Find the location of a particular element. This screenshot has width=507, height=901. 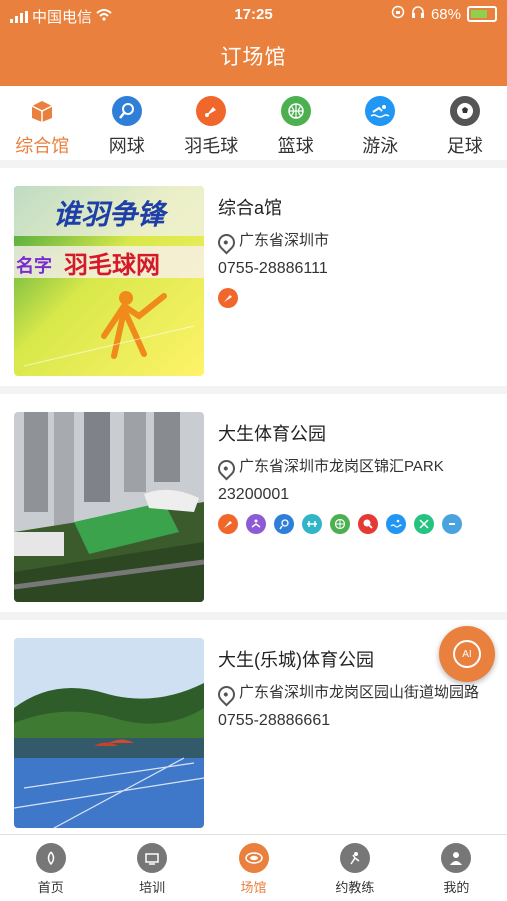

address-text: 广东省深圳市 is located at coordinates (284, 241).